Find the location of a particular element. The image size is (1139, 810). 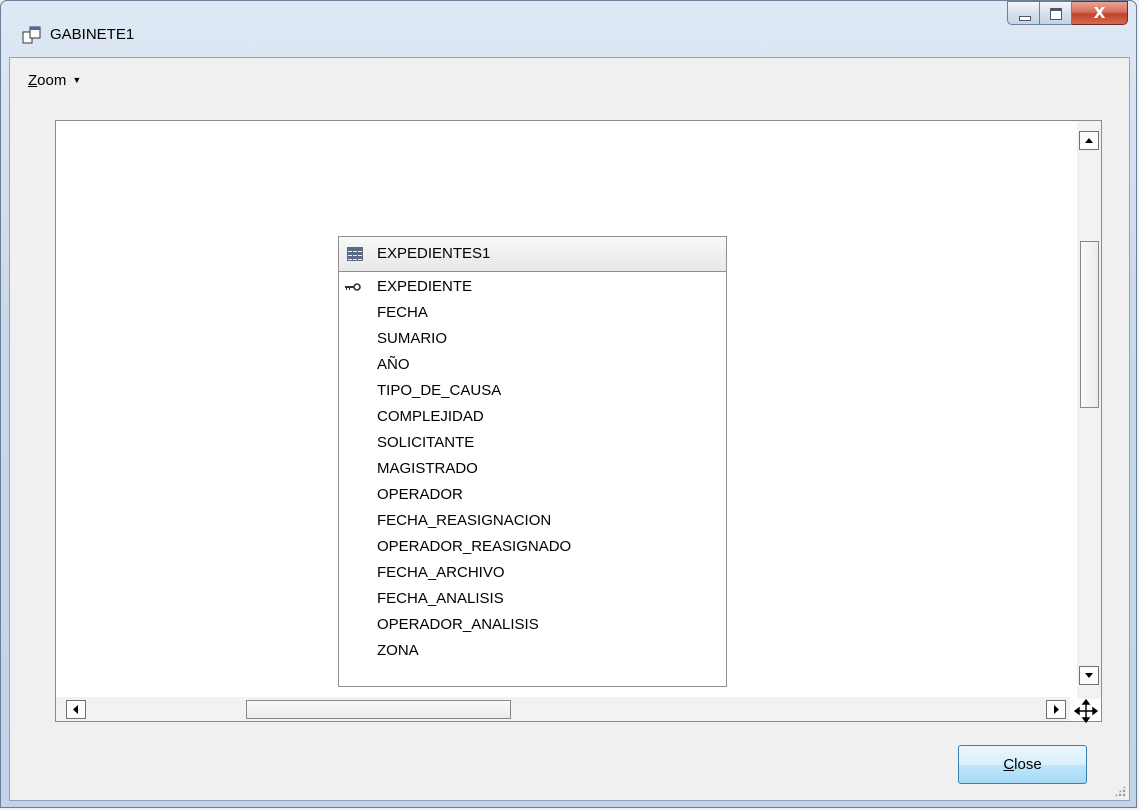

field-item: EXPEDIENTE is located at coordinates (455, 287).